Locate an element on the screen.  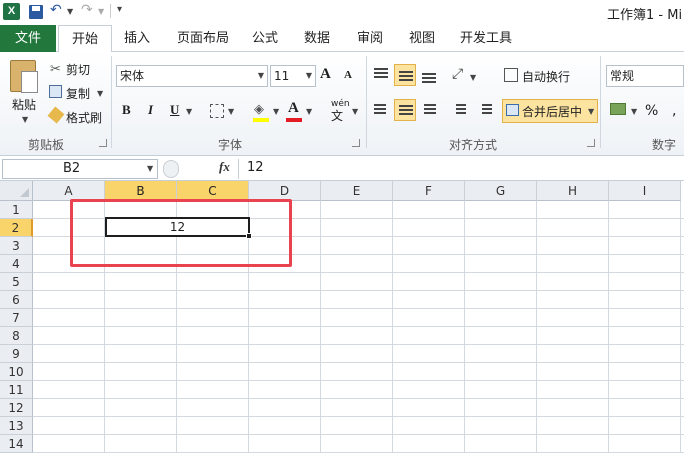
name-box-dropdown-icon: ▼ is located at coordinates (150, 168).